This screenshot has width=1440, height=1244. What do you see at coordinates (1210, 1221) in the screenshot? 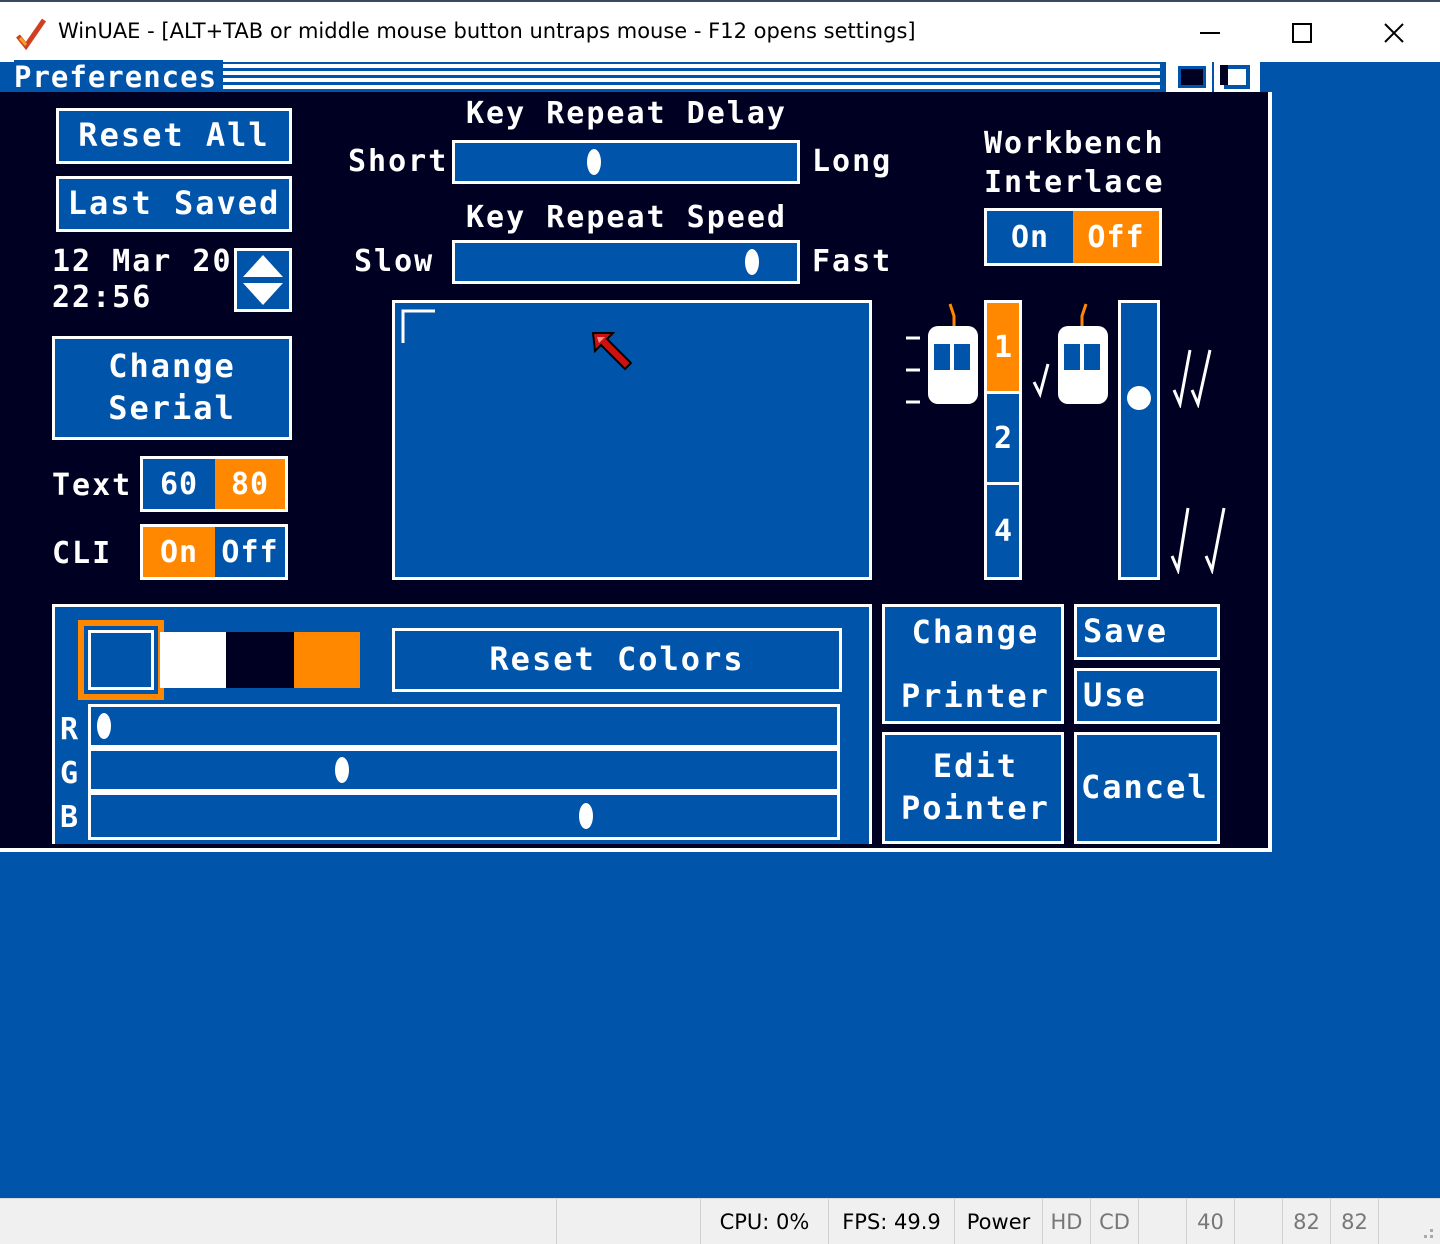
I see `track-status: 40` at bounding box center [1210, 1221].